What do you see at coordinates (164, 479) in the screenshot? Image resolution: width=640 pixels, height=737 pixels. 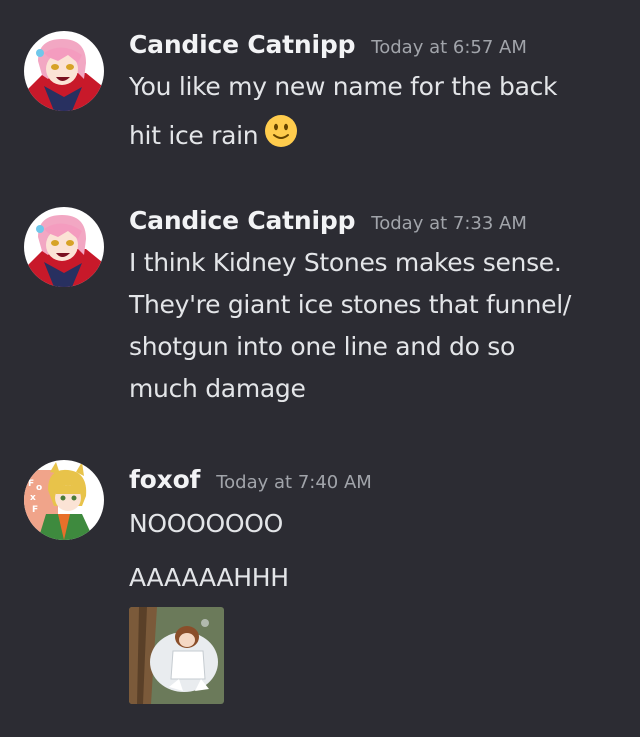 I see `username: foxof` at bounding box center [164, 479].